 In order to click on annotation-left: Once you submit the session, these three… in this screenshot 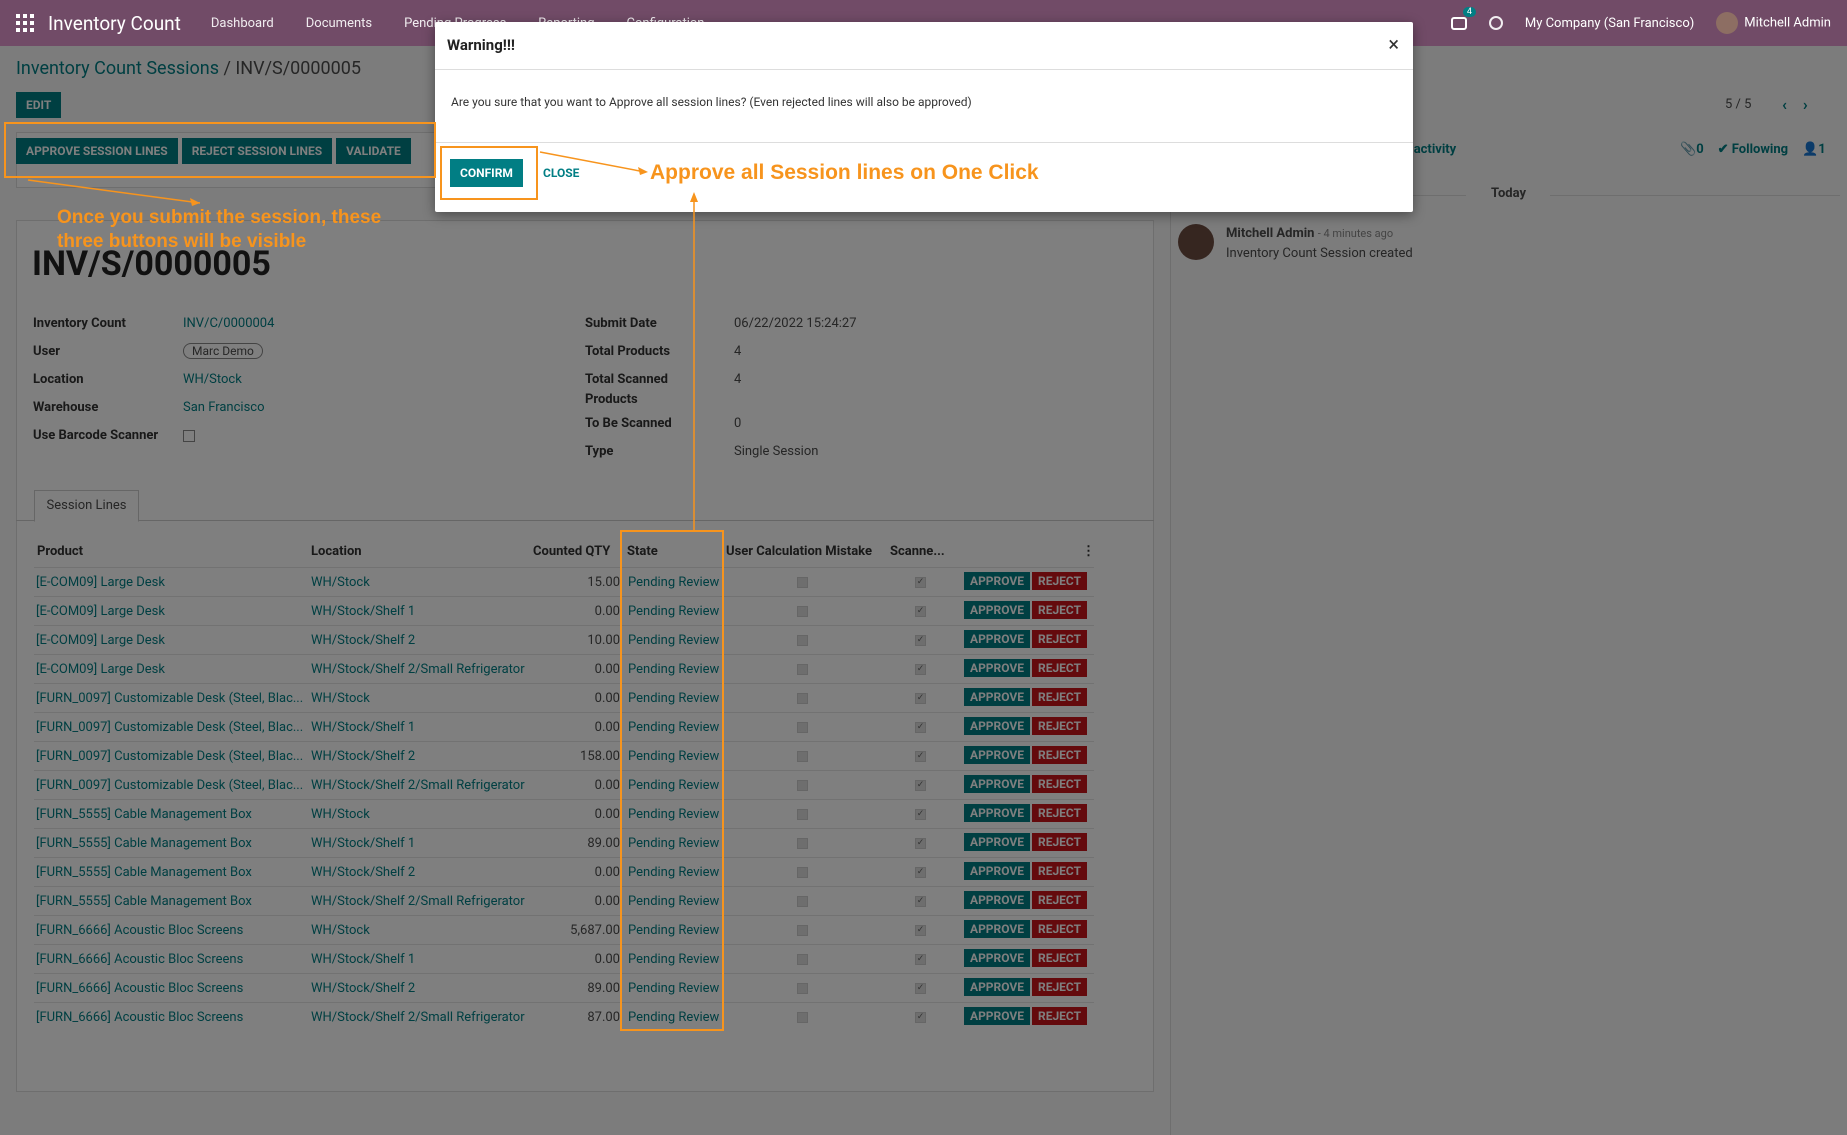, I will do `click(219, 230)`.